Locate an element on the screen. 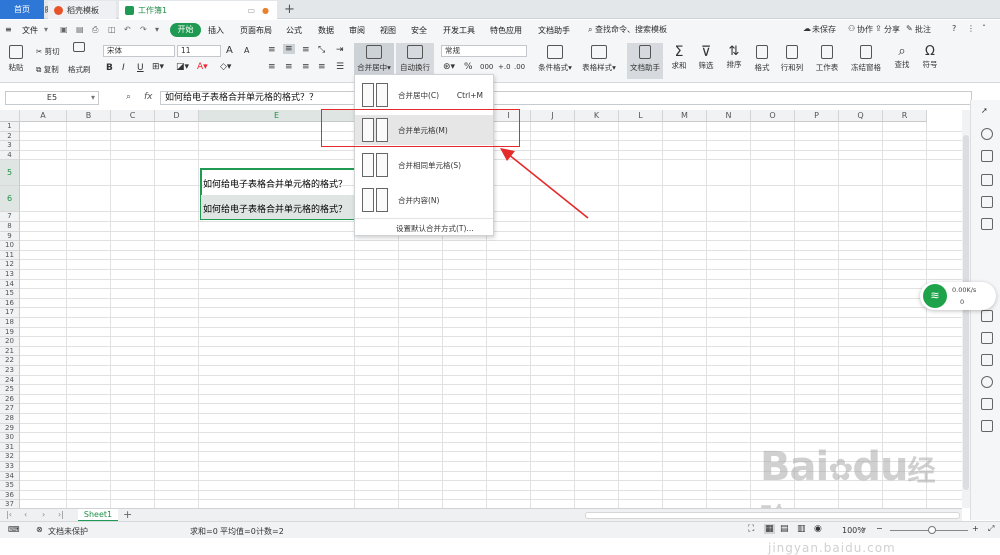 This screenshot has height=555, width=1000. column-header-b: B is located at coordinates (89, 116).